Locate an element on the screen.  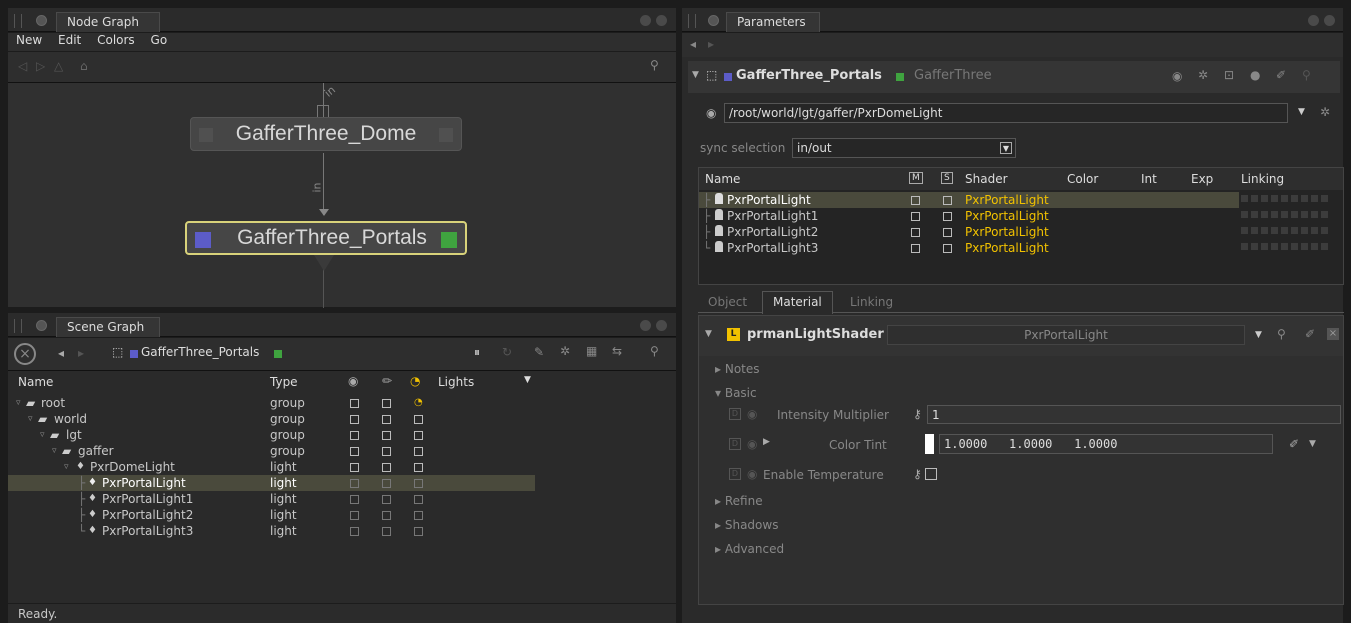
tree-row-pxrportallight3: └ ♦ PxrPortalLight3 light is located at coordinates (271, 531).